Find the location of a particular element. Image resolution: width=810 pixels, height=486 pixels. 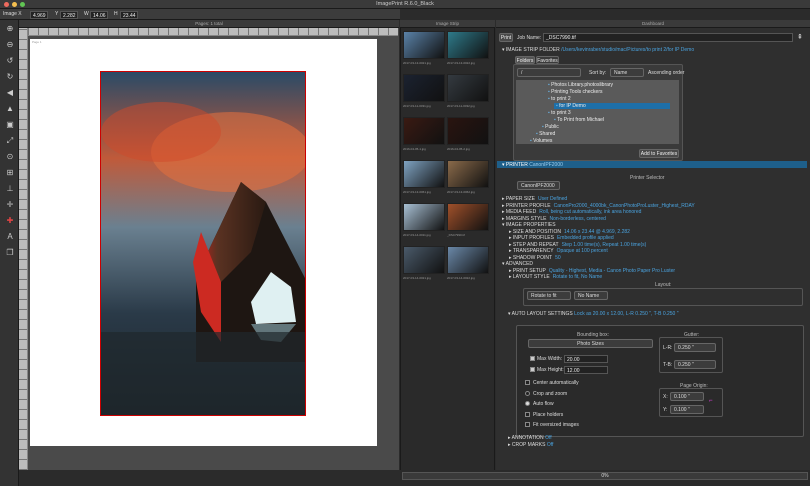

tab-folders: Folders is located at coordinates (525, 60).